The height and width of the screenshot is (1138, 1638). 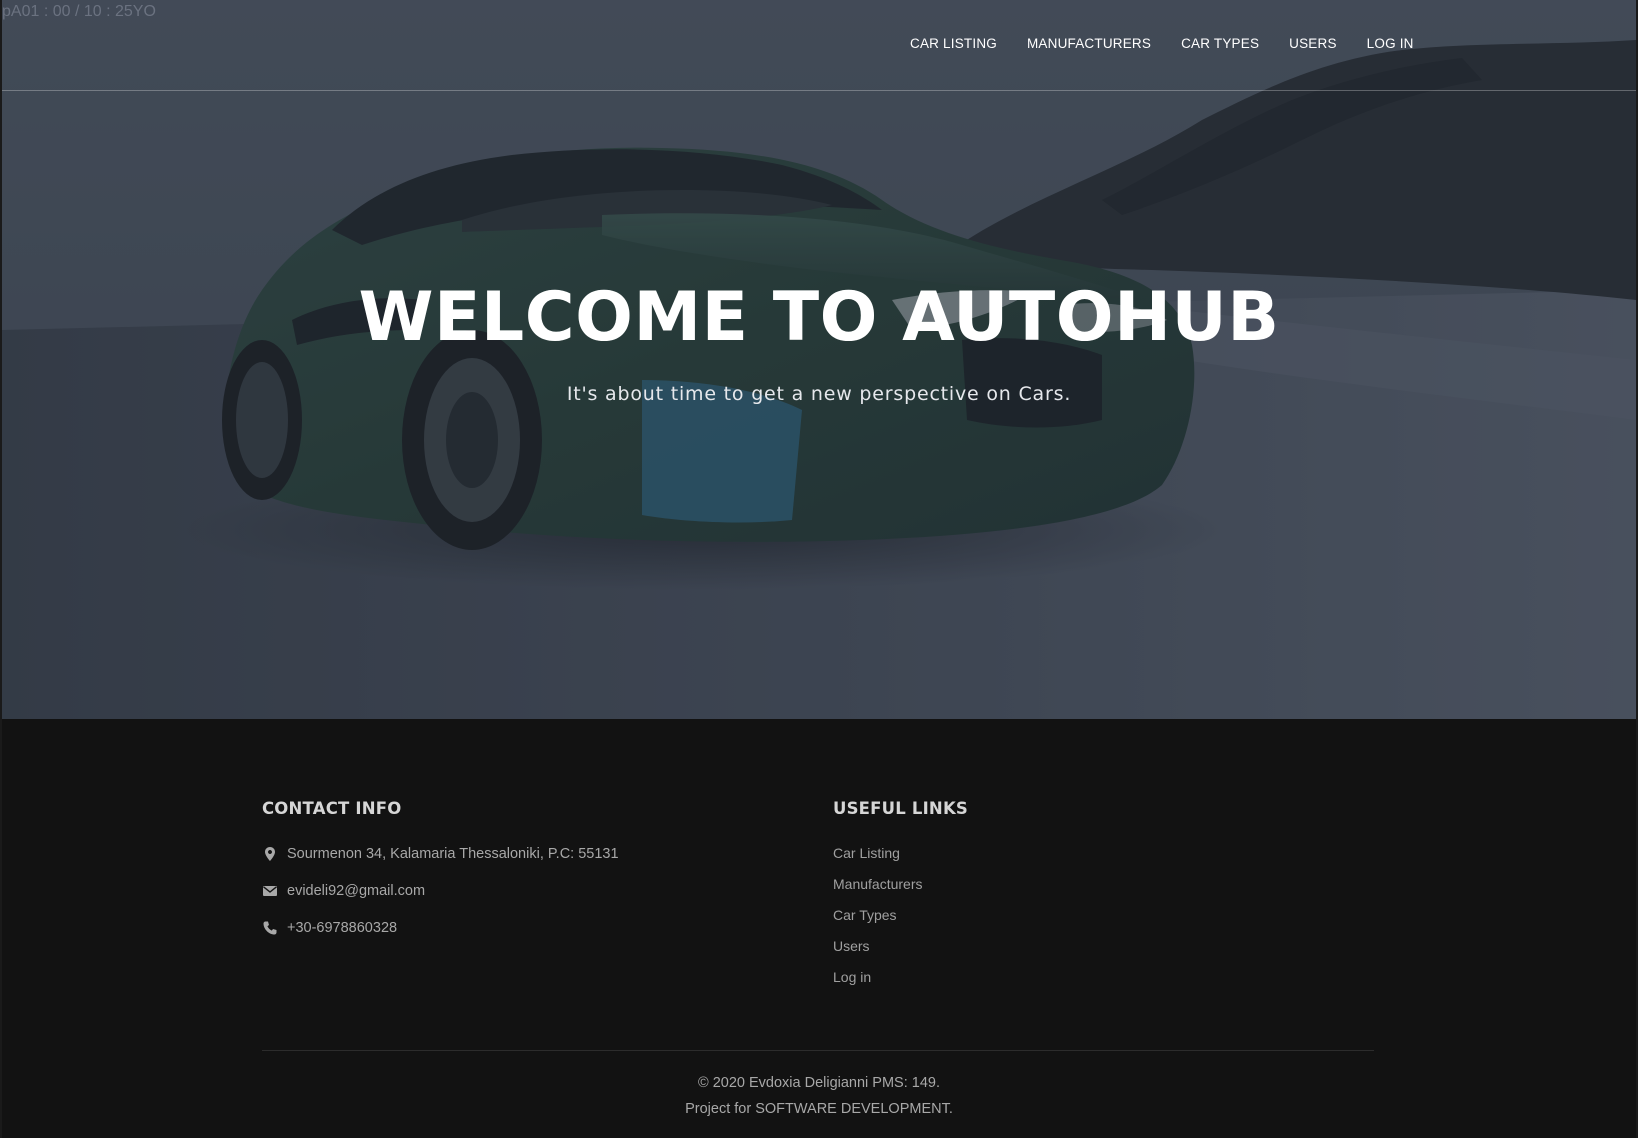 I want to click on footer-link-car-types: Car Types, so click(x=865, y=915).